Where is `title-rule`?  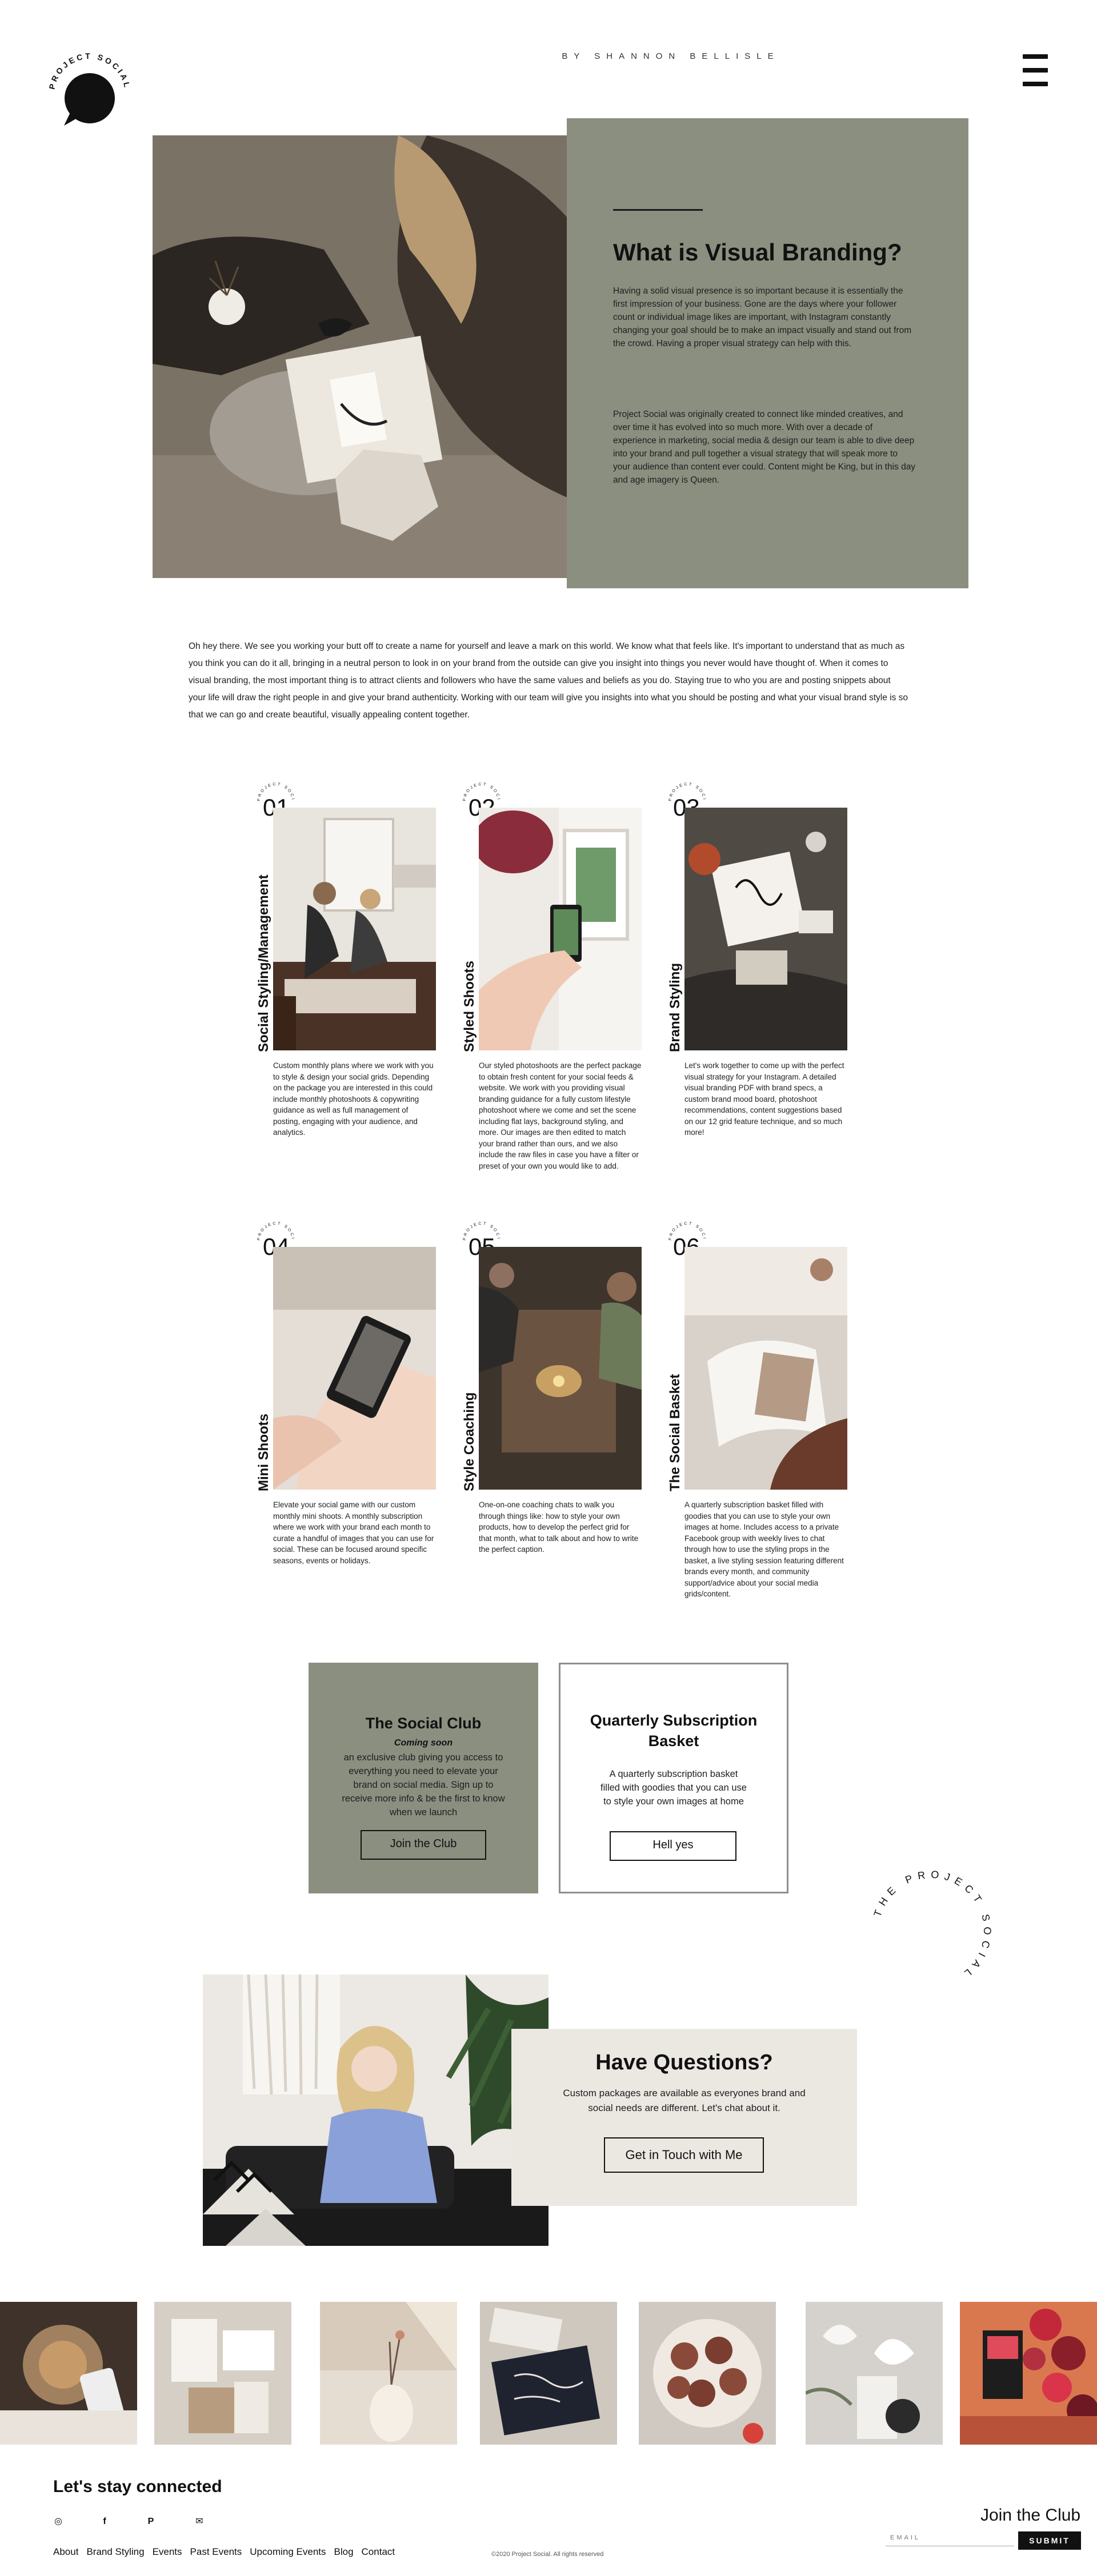
title-rule is located at coordinates (658, 210).